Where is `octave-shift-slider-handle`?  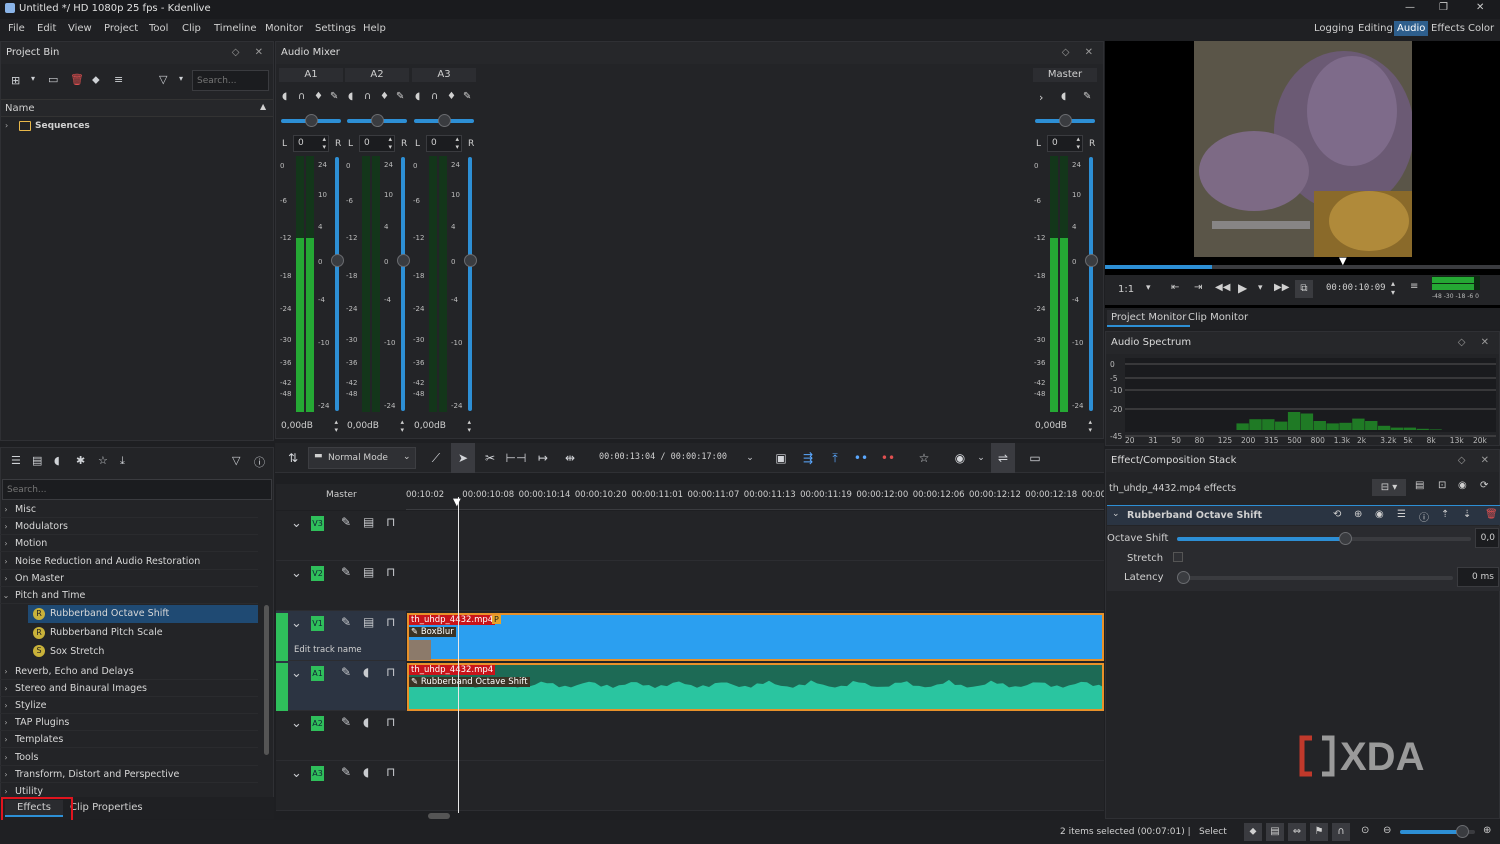 octave-shift-slider-handle is located at coordinates (1345, 538).